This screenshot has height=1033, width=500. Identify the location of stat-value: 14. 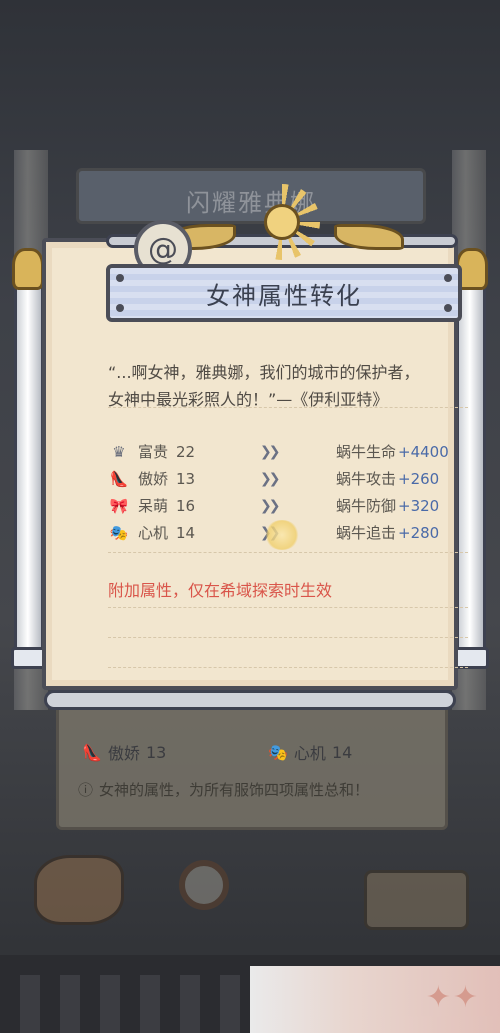
(186, 532).